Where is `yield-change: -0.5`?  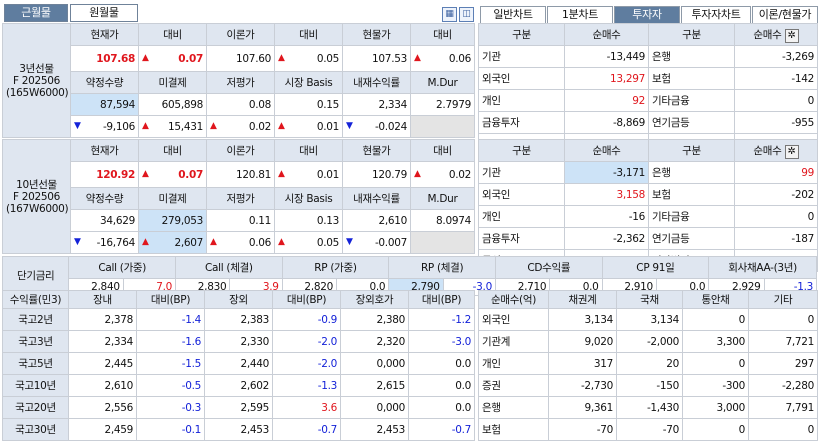 yield-change: -0.5 is located at coordinates (170, 385).